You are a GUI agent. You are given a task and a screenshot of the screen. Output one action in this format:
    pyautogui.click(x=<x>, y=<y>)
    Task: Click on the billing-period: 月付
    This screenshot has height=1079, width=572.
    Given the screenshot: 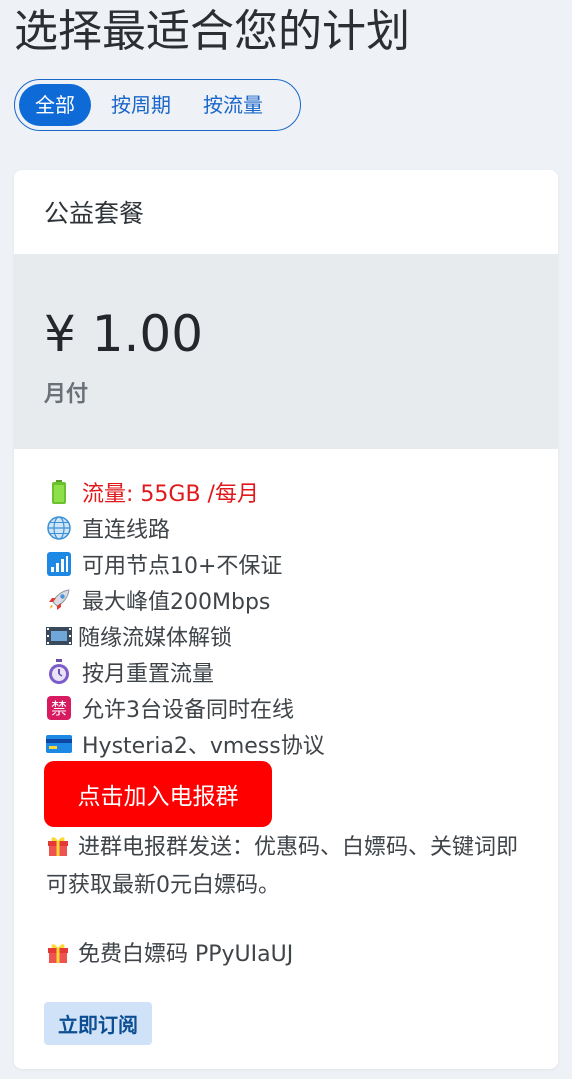 What is the action you would take?
    pyautogui.click(x=66, y=394)
    